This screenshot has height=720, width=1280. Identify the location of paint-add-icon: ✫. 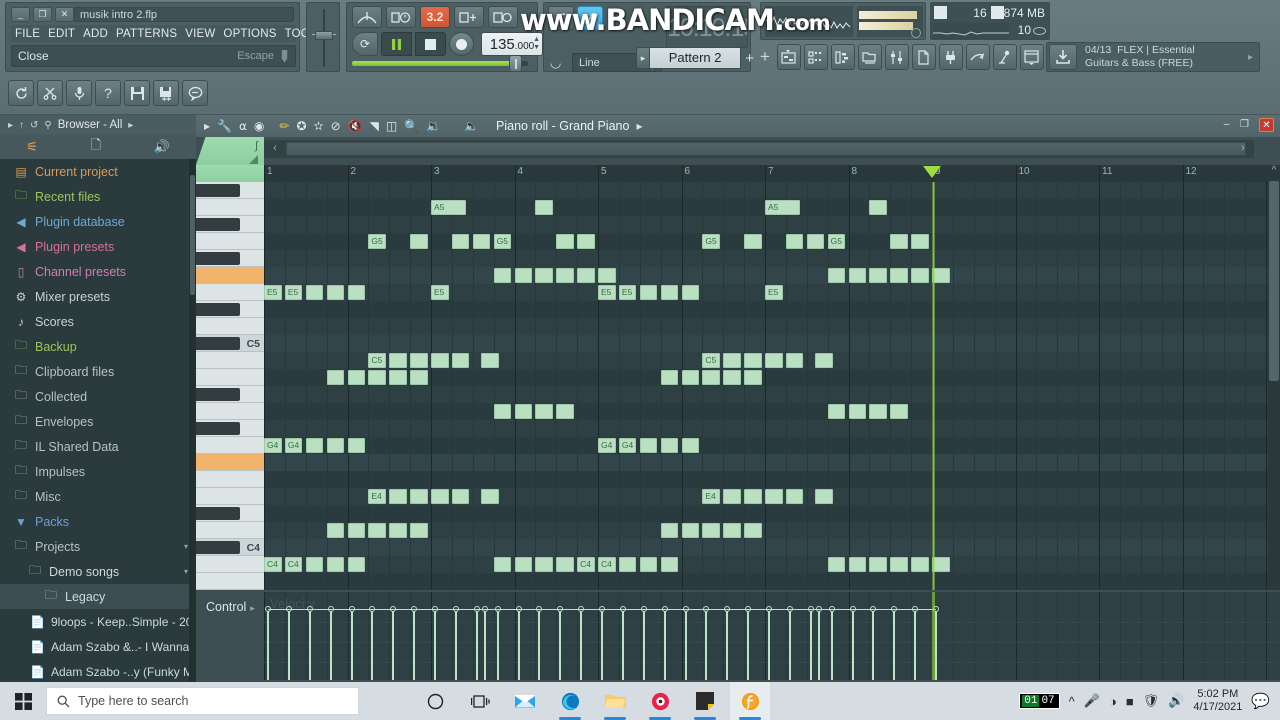
(319, 126).